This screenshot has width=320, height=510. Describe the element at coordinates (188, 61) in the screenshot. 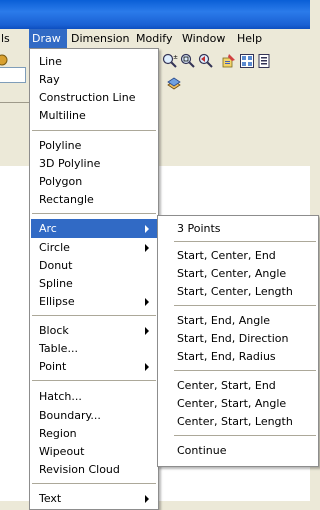

I see `zoom-window-icon` at that location.